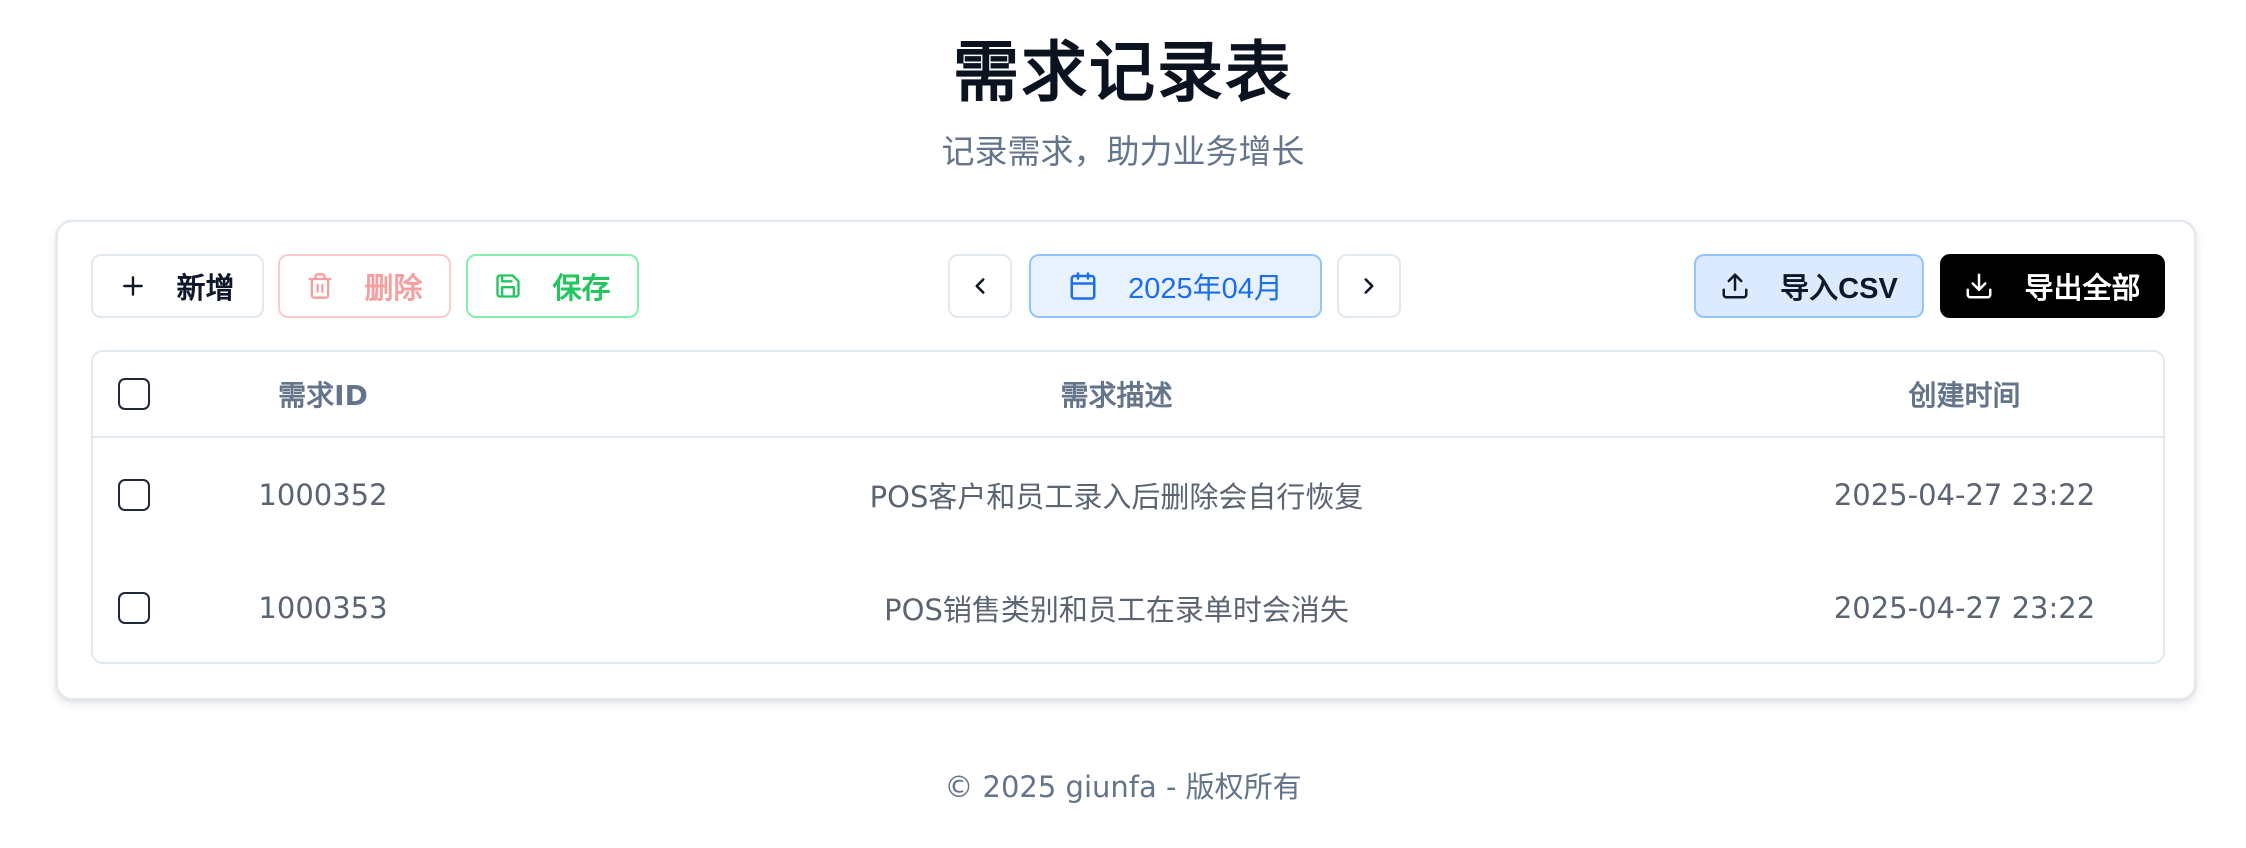  I want to click on upload-icon, so click(1735, 286).